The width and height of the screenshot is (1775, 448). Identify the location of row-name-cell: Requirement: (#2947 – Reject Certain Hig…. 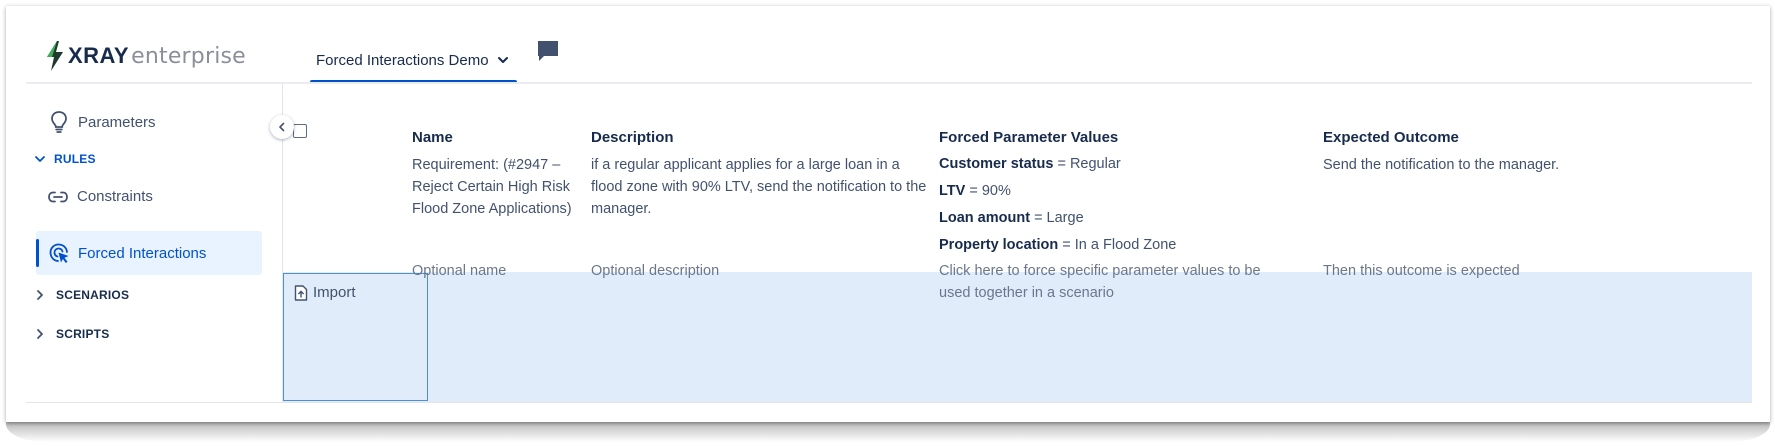
(492, 187).